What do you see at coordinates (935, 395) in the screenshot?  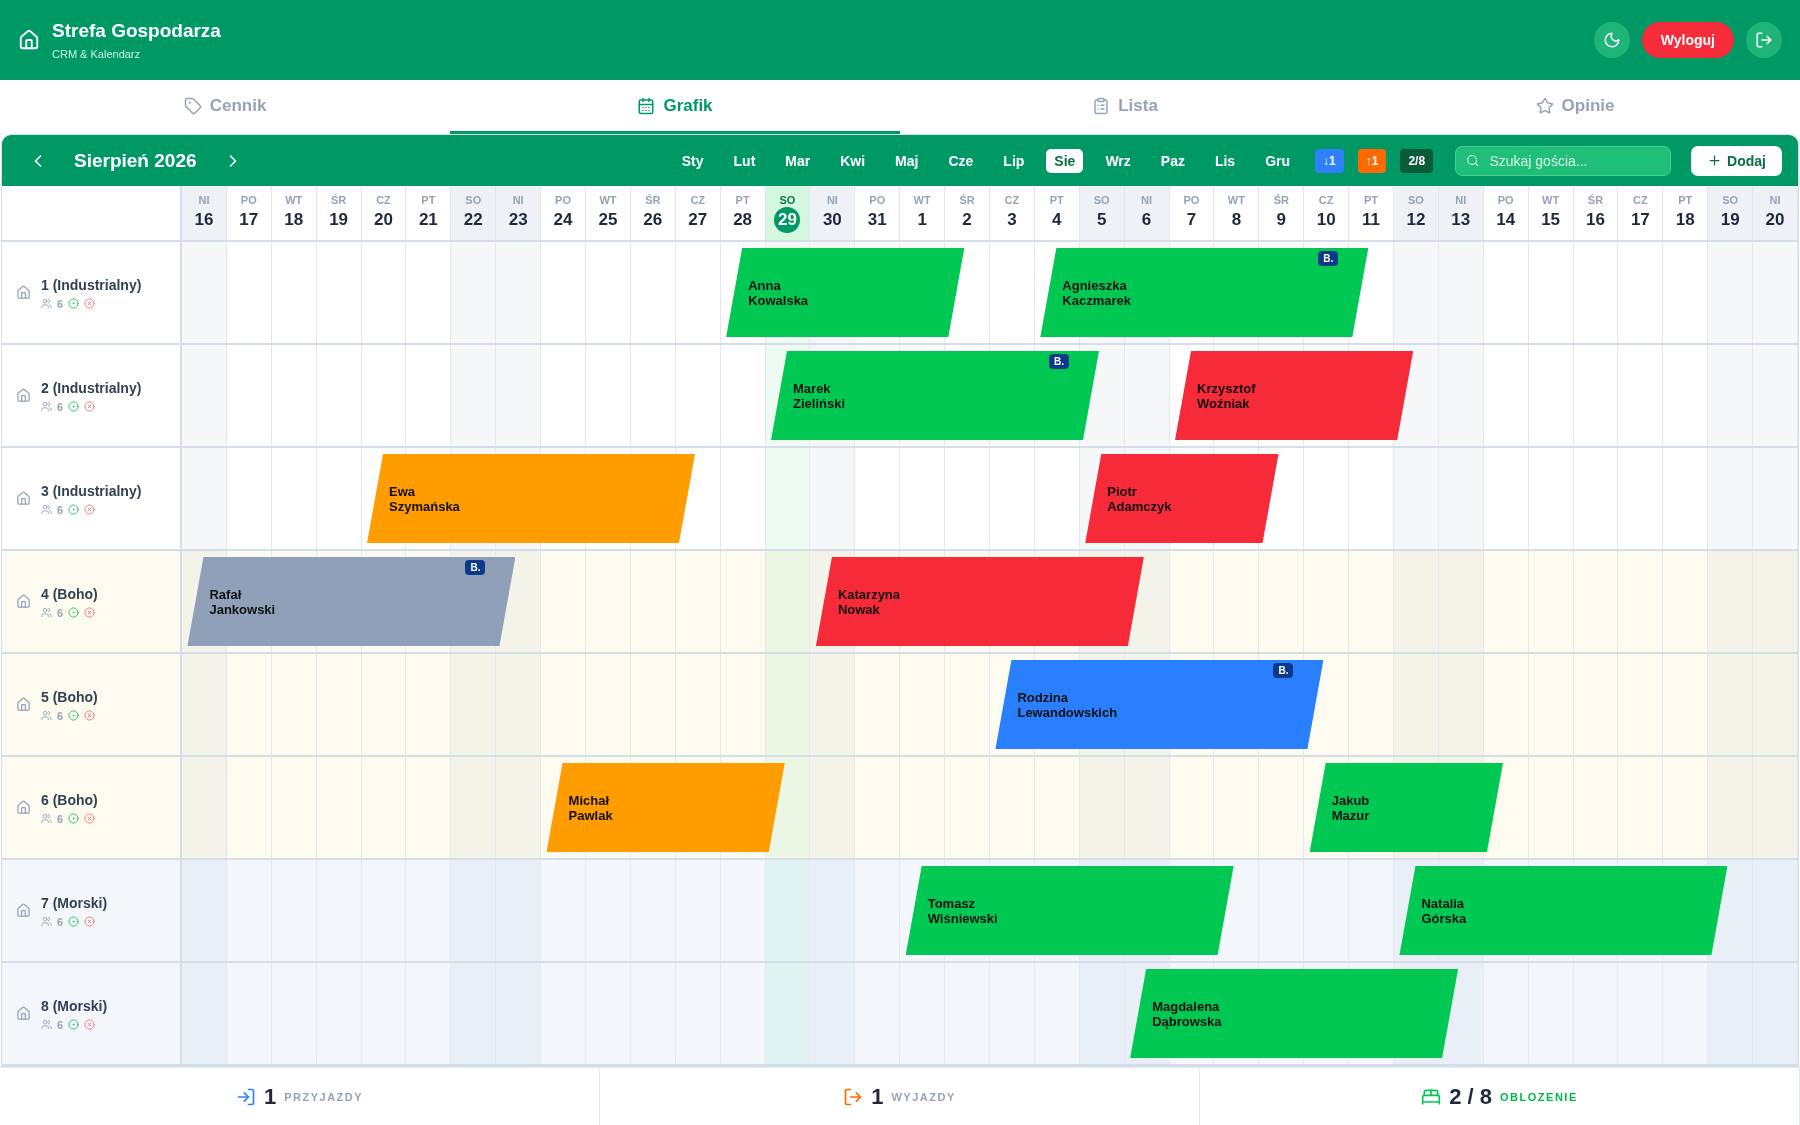 I see `booking-bar: Marek Zieliński B.` at bounding box center [935, 395].